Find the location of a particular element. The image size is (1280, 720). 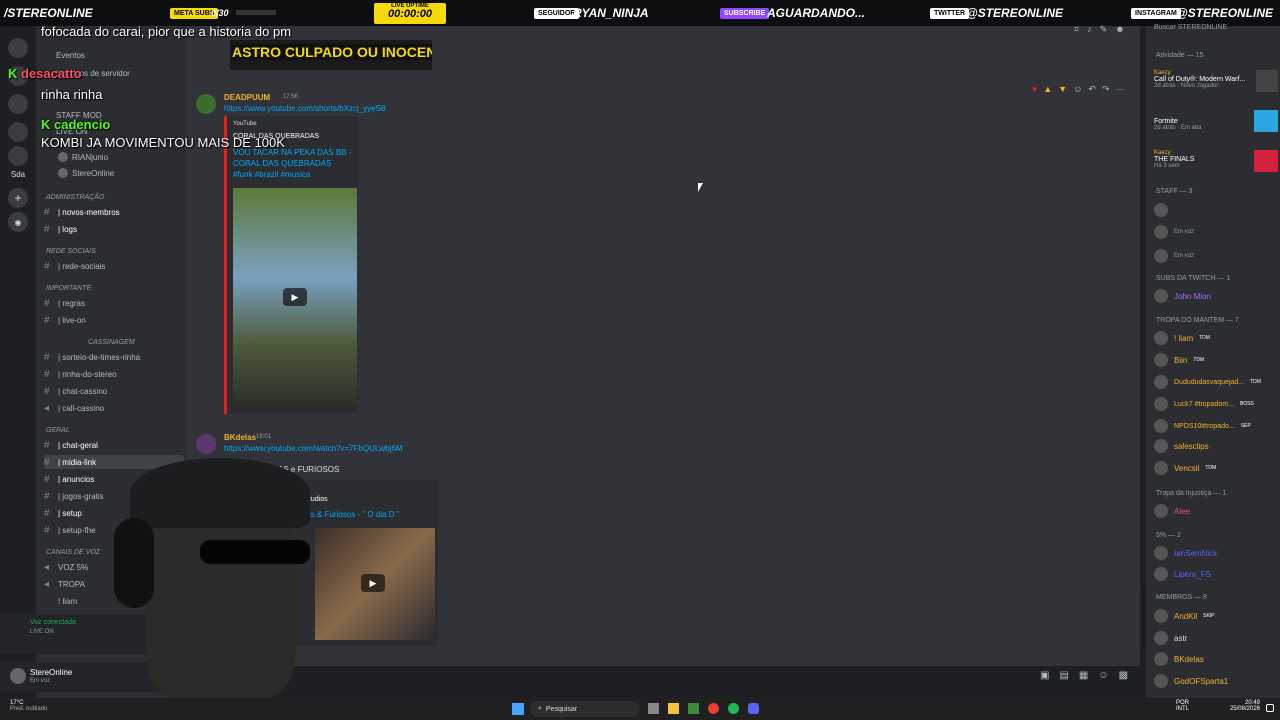

apps-icon: ▩ is located at coordinates (1123, 677).